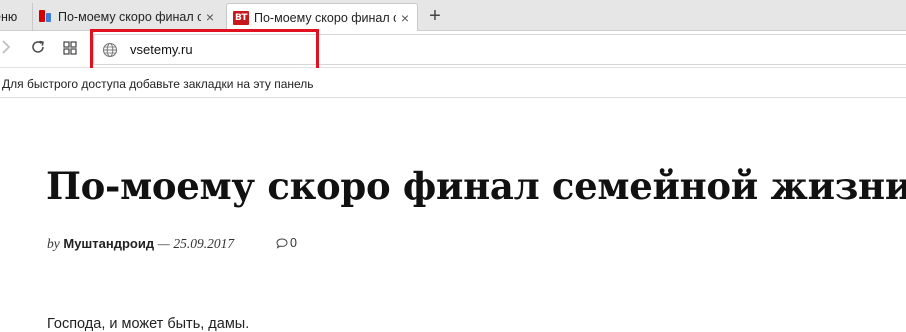 The height and width of the screenshot is (332, 906). I want to click on yandex-favicon-icon, so click(46, 17).